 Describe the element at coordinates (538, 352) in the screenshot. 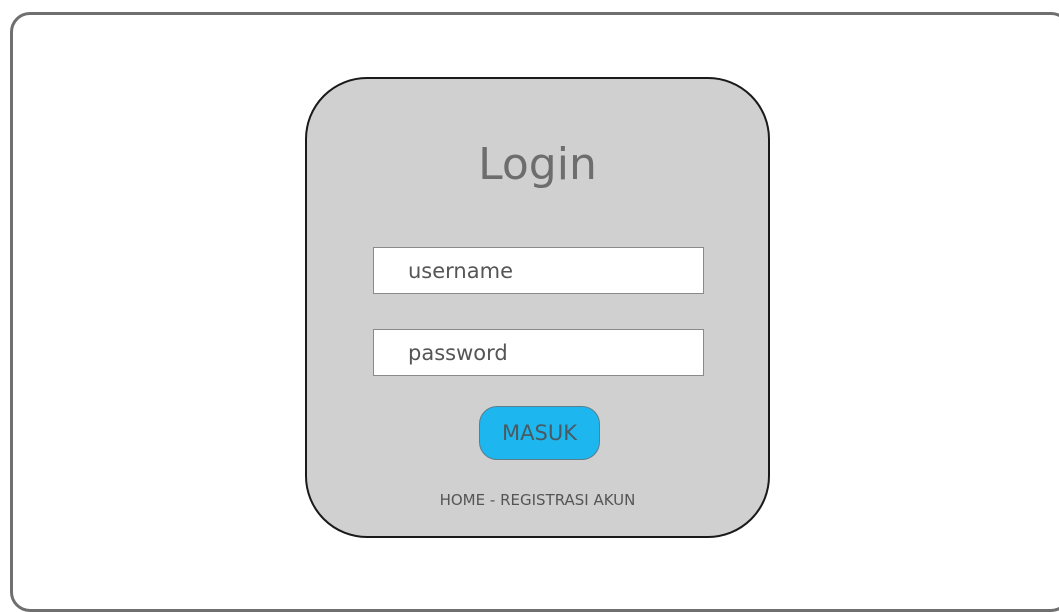

I see `password-input` at that location.